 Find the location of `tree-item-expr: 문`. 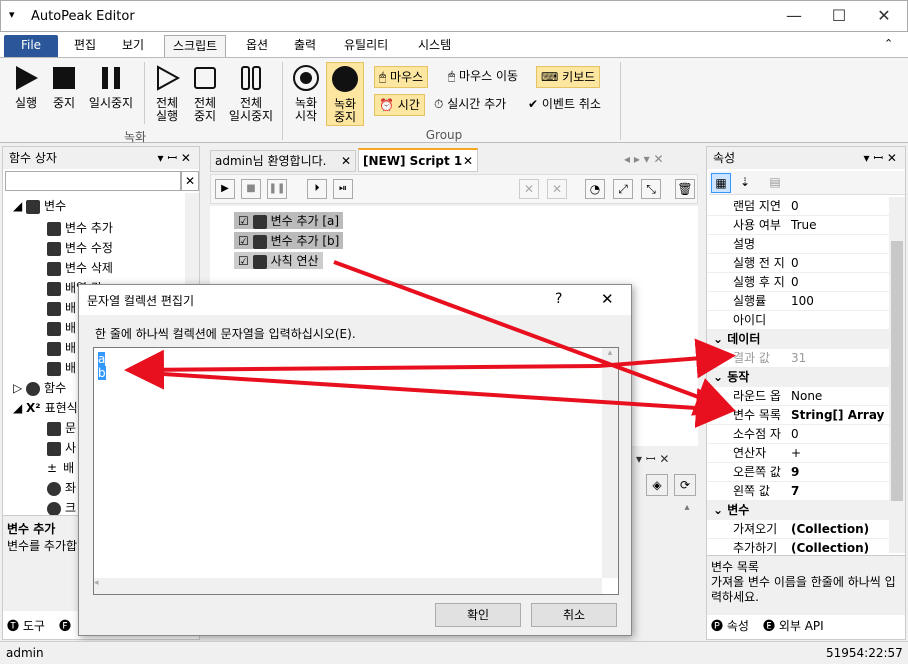

tree-item-expr: 문 is located at coordinates (61, 427).